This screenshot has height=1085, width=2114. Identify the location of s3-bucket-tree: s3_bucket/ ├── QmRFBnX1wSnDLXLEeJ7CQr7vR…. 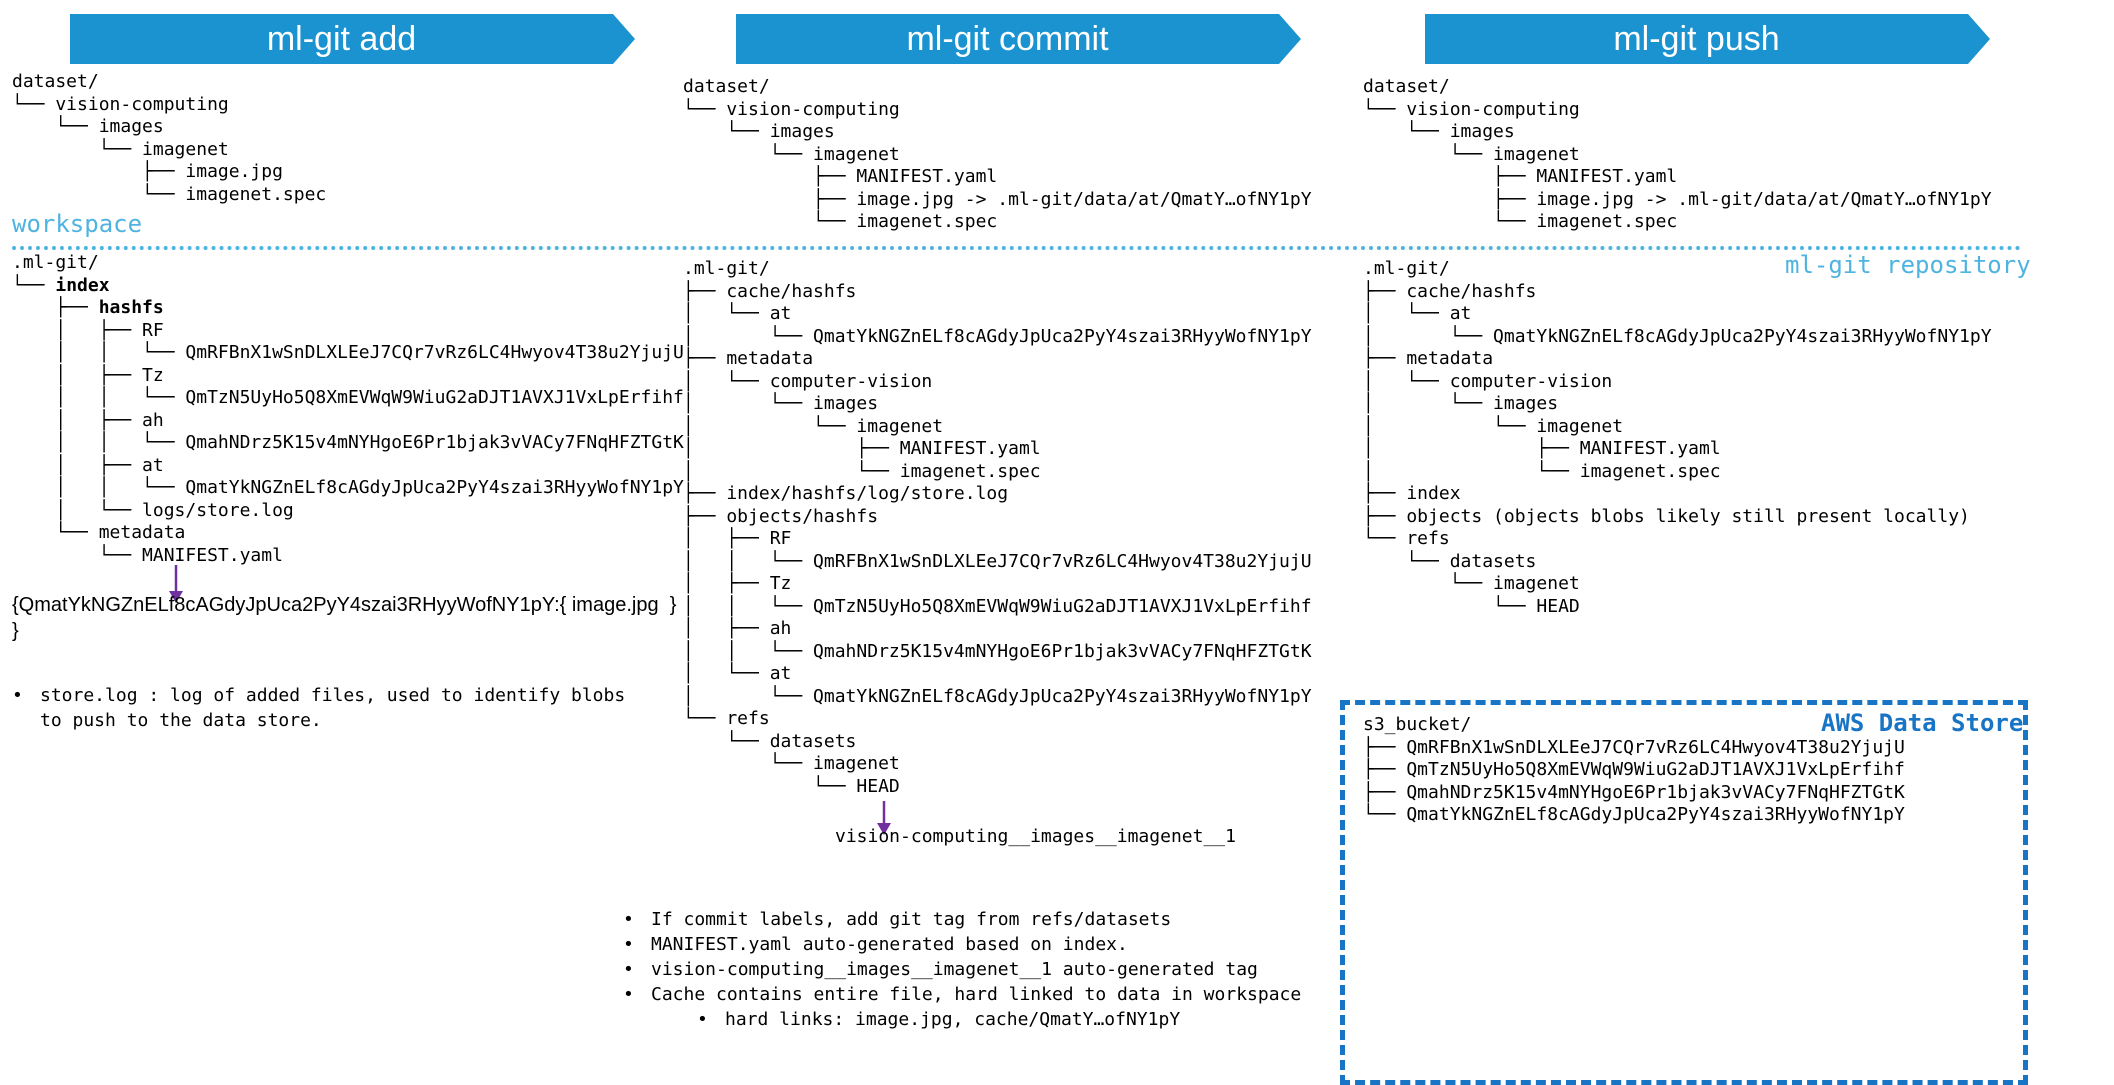
(1634, 769).